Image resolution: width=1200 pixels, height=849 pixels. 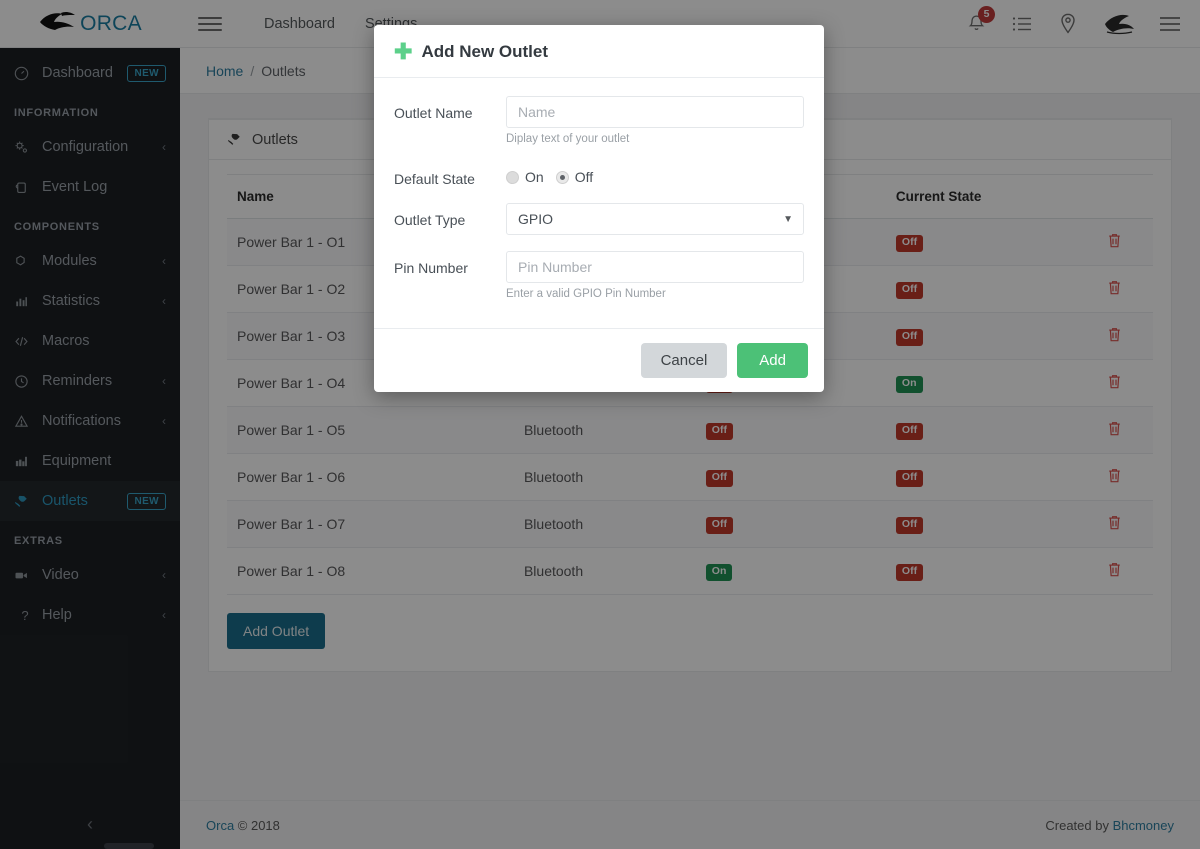 I want to click on radio-default-state-on: On, so click(x=525, y=177).